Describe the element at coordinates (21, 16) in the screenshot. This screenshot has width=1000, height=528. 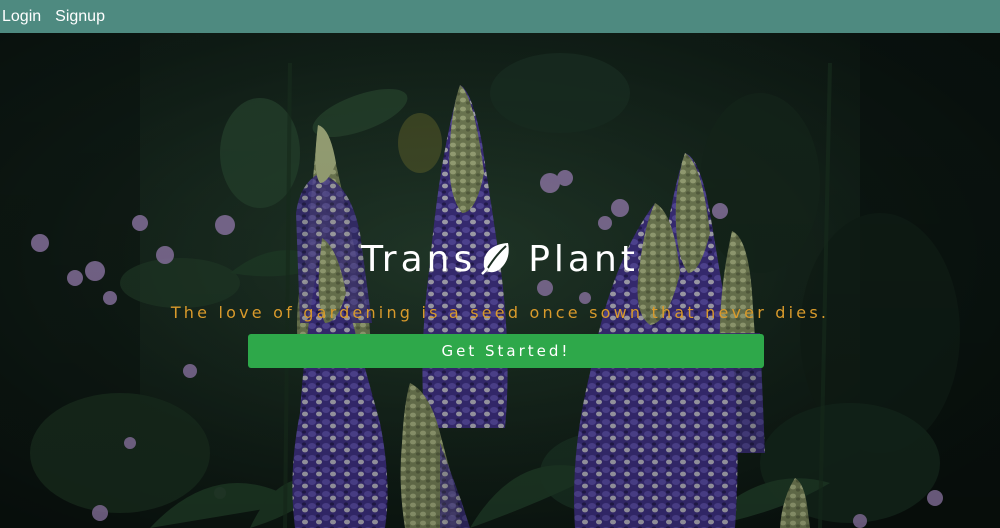
I see `login-link: Login` at that location.